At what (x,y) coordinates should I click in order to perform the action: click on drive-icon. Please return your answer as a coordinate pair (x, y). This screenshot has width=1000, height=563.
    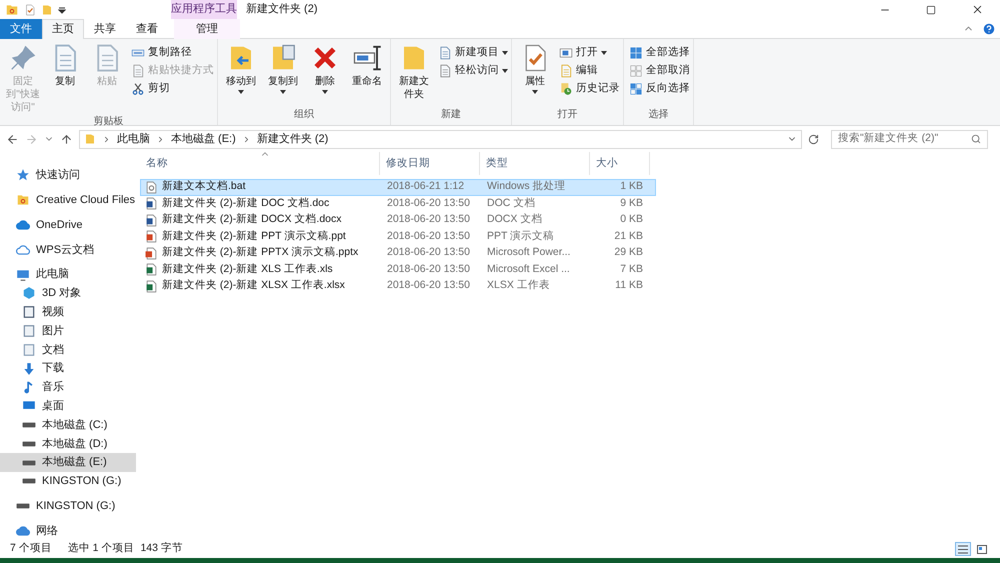
    Looking at the image, I should click on (29, 443).